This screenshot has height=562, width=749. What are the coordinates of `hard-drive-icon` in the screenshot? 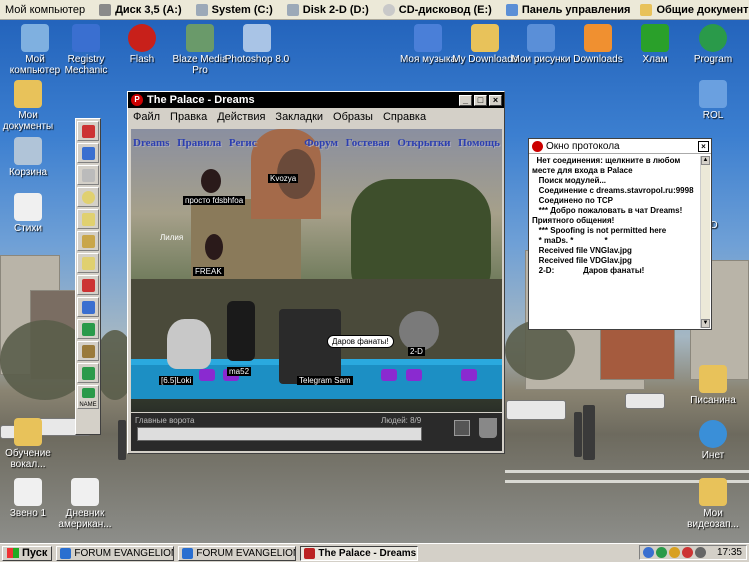 It's located at (201, 9).